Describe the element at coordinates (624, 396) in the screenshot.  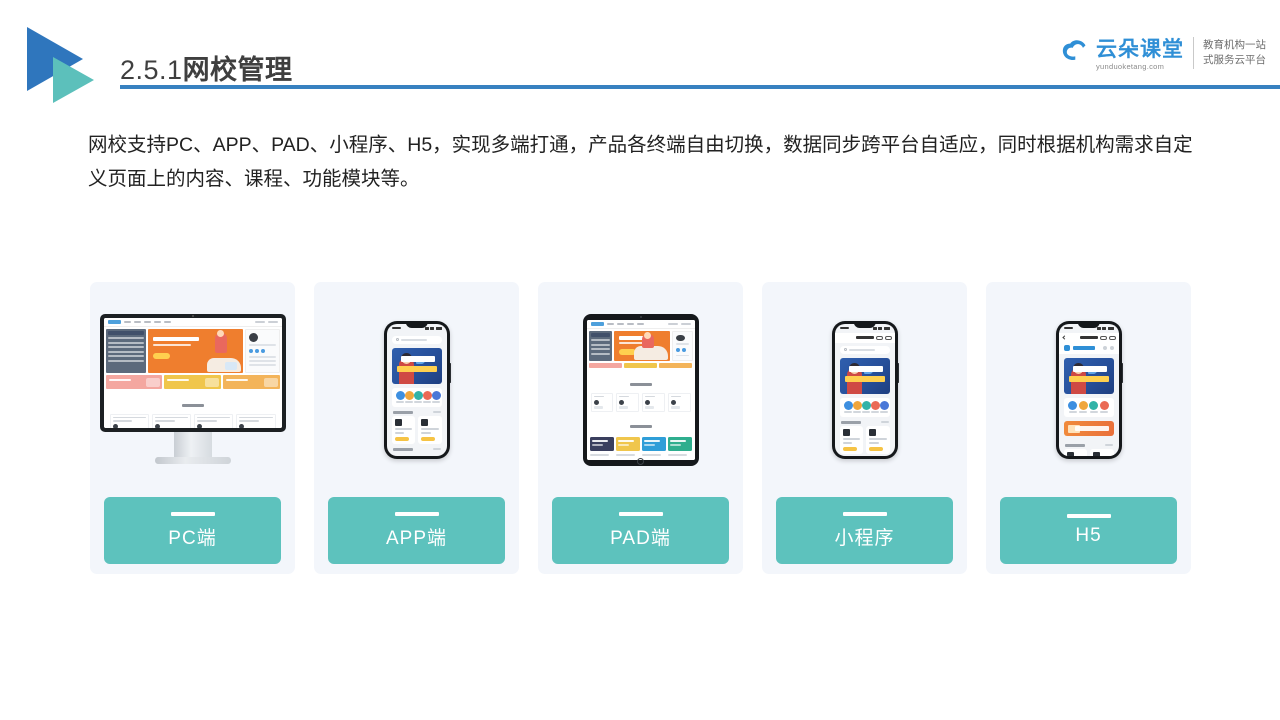
I see `teacher-name` at that location.